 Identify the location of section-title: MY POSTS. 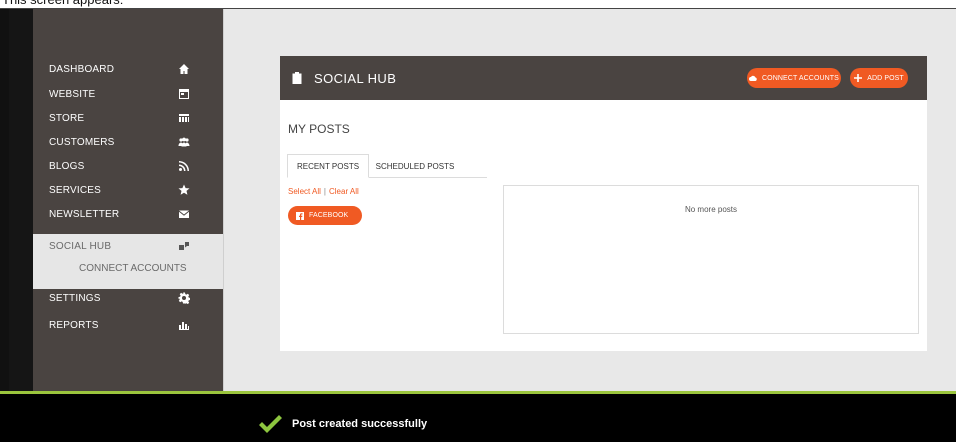
(319, 129).